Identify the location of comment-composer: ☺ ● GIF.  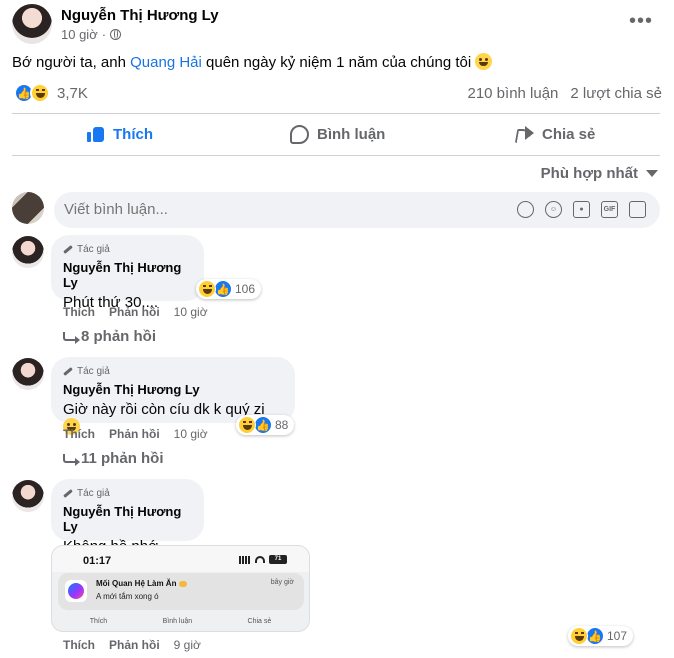
(357, 210).